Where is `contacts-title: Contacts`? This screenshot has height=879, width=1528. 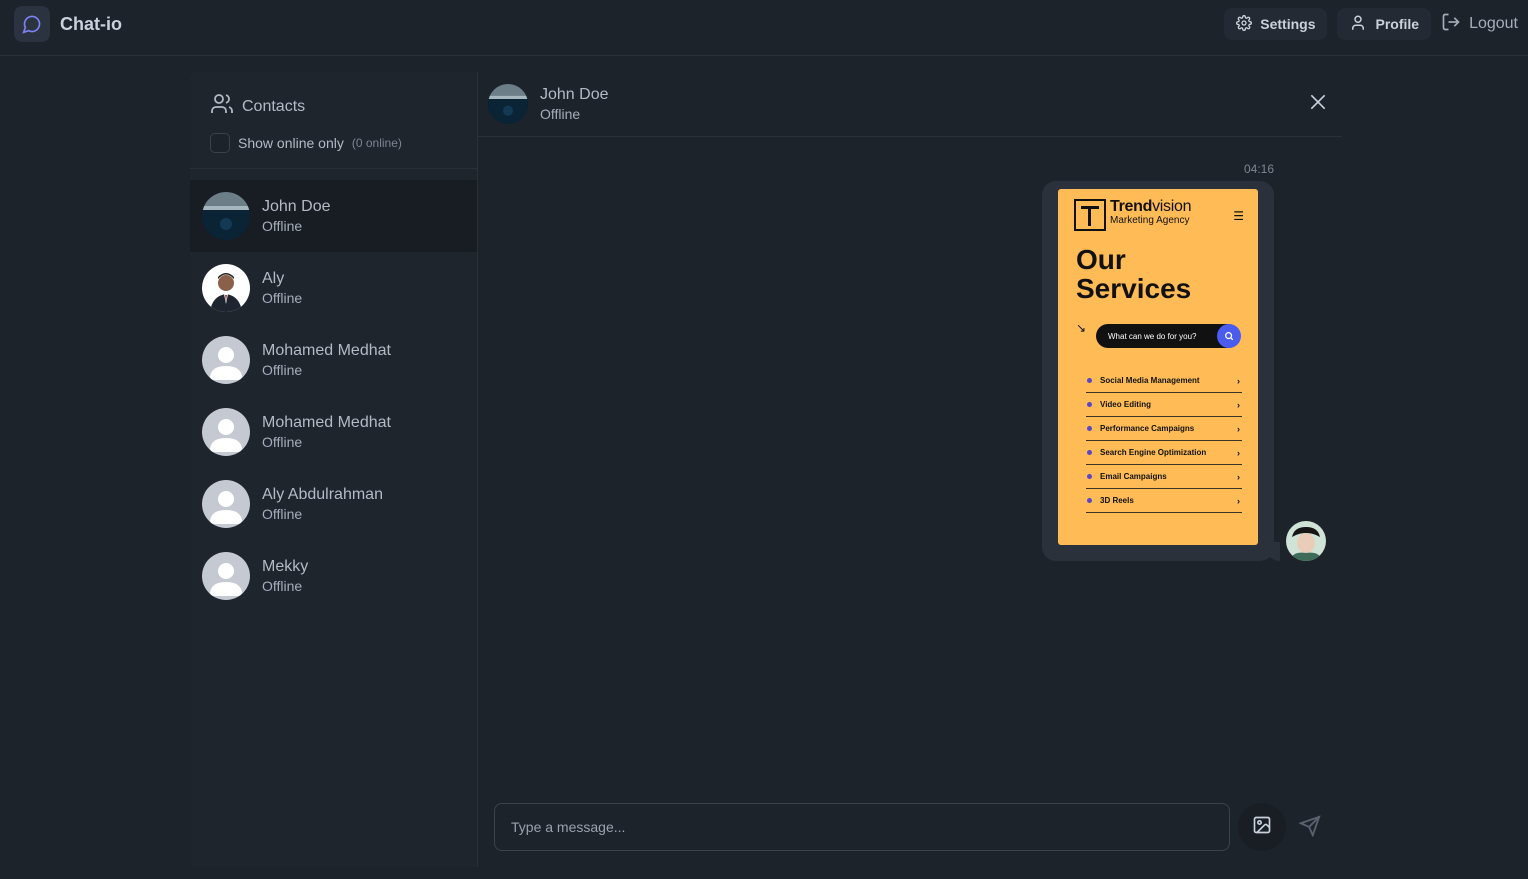 contacts-title: Contacts is located at coordinates (274, 106).